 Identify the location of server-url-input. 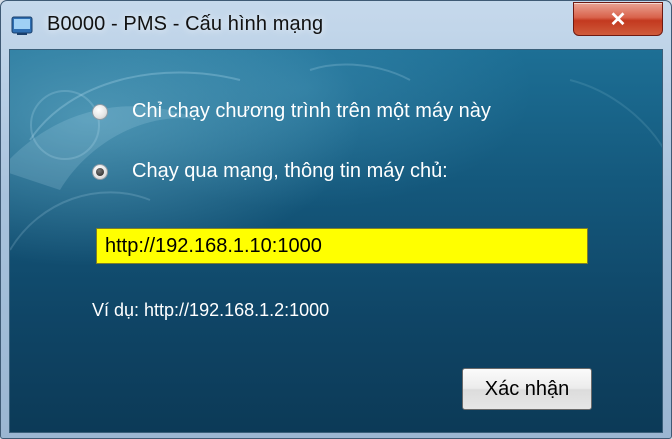
(342, 246).